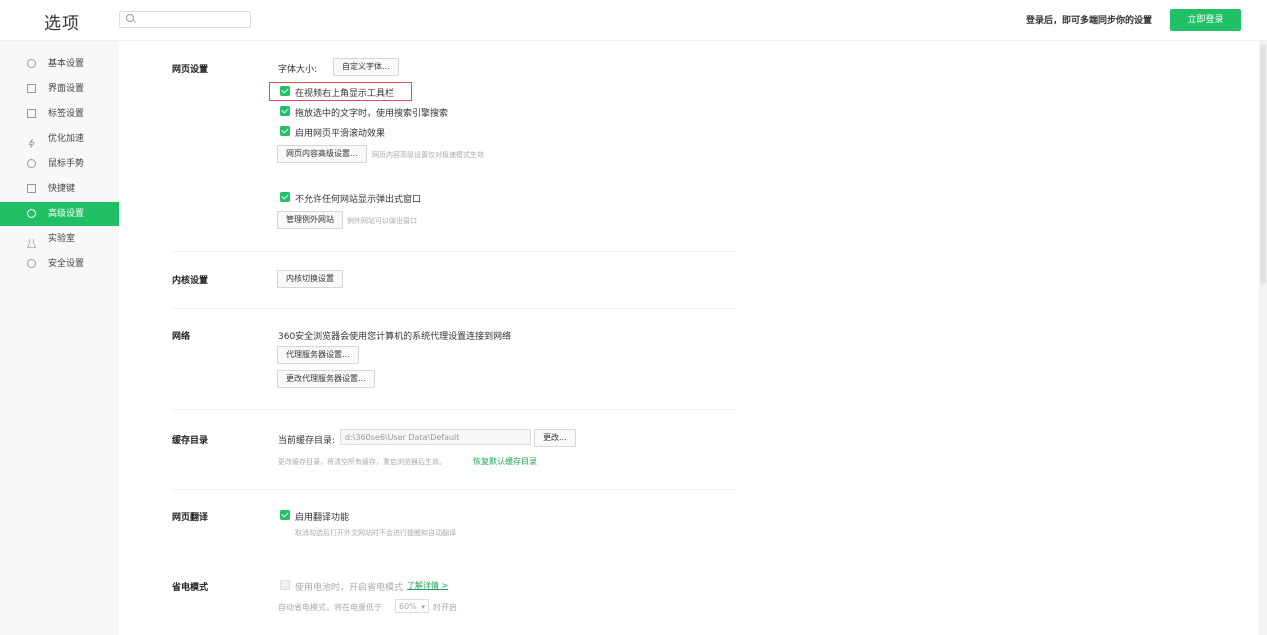 This screenshot has width=1267, height=635. What do you see at coordinates (285, 131) in the screenshot?
I see `smooth-scroll-checkbox` at bounding box center [285, 131].